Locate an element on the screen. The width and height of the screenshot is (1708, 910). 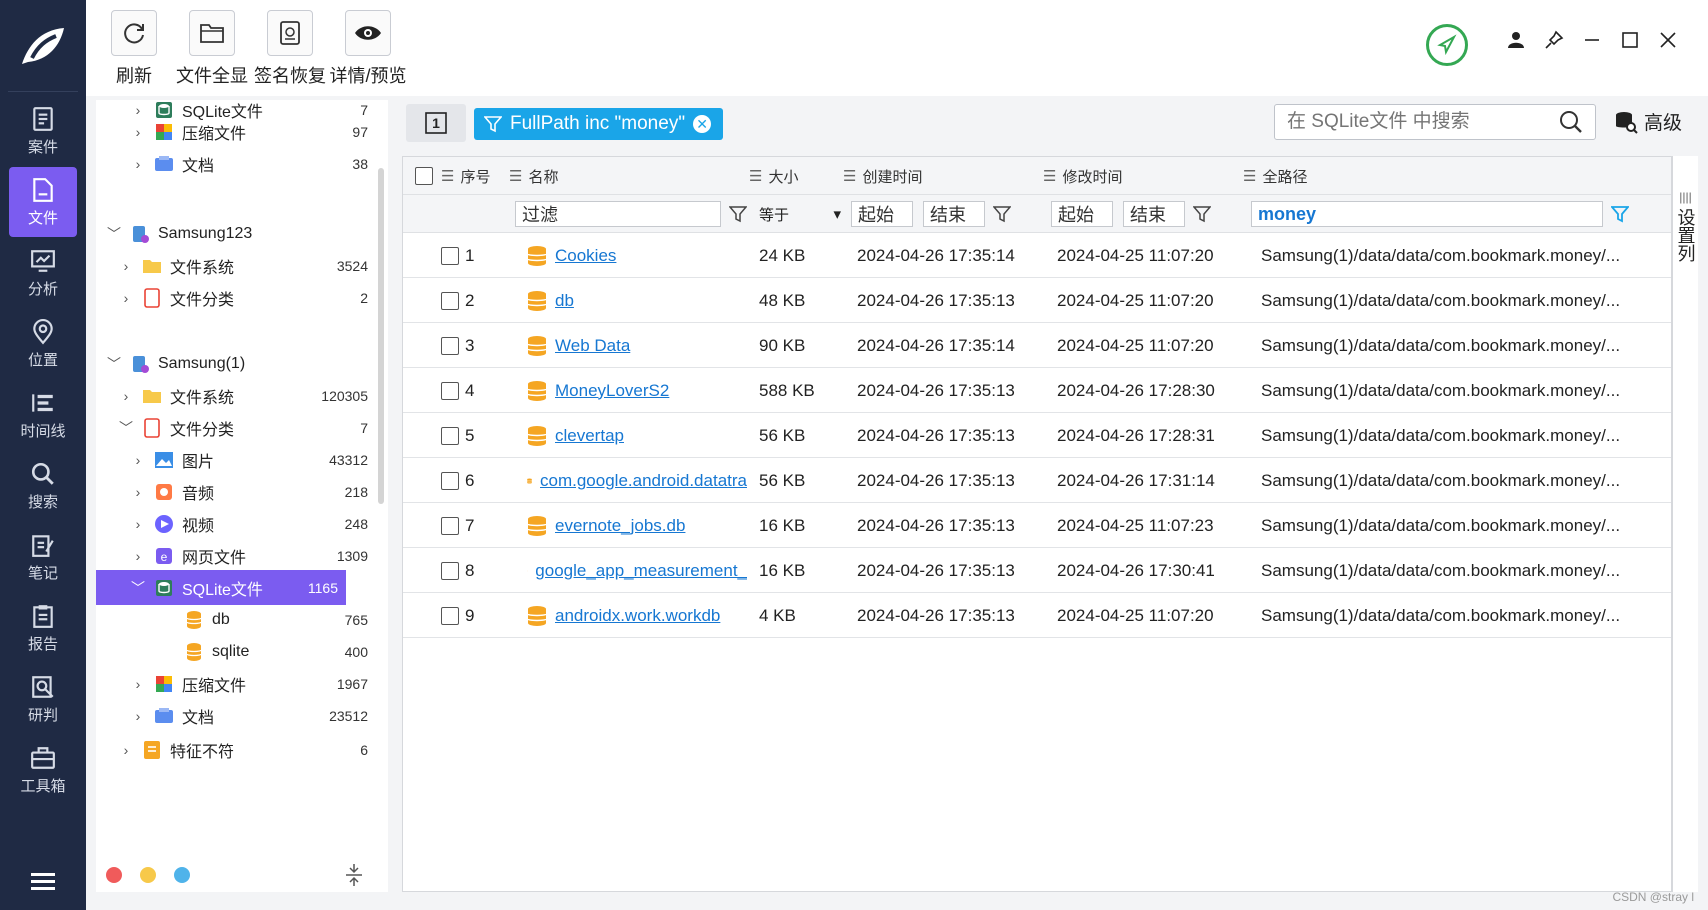
modified-end-input: 结束 is located at coordinates (1154, 214).